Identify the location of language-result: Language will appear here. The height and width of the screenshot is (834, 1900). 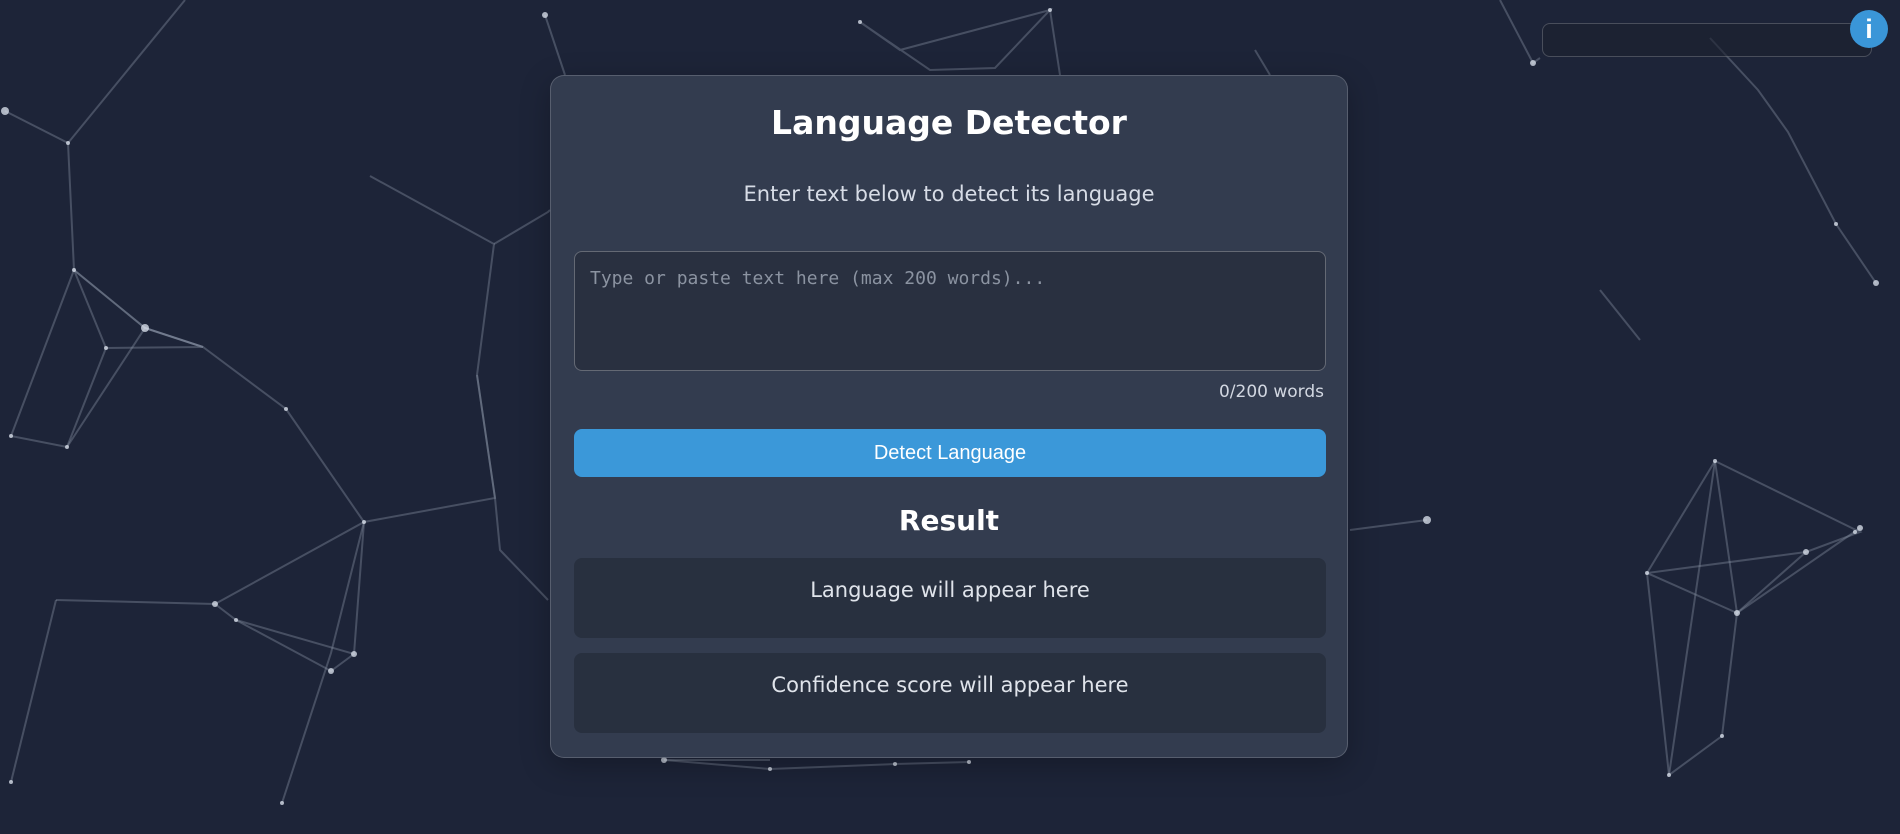
(950, 598).